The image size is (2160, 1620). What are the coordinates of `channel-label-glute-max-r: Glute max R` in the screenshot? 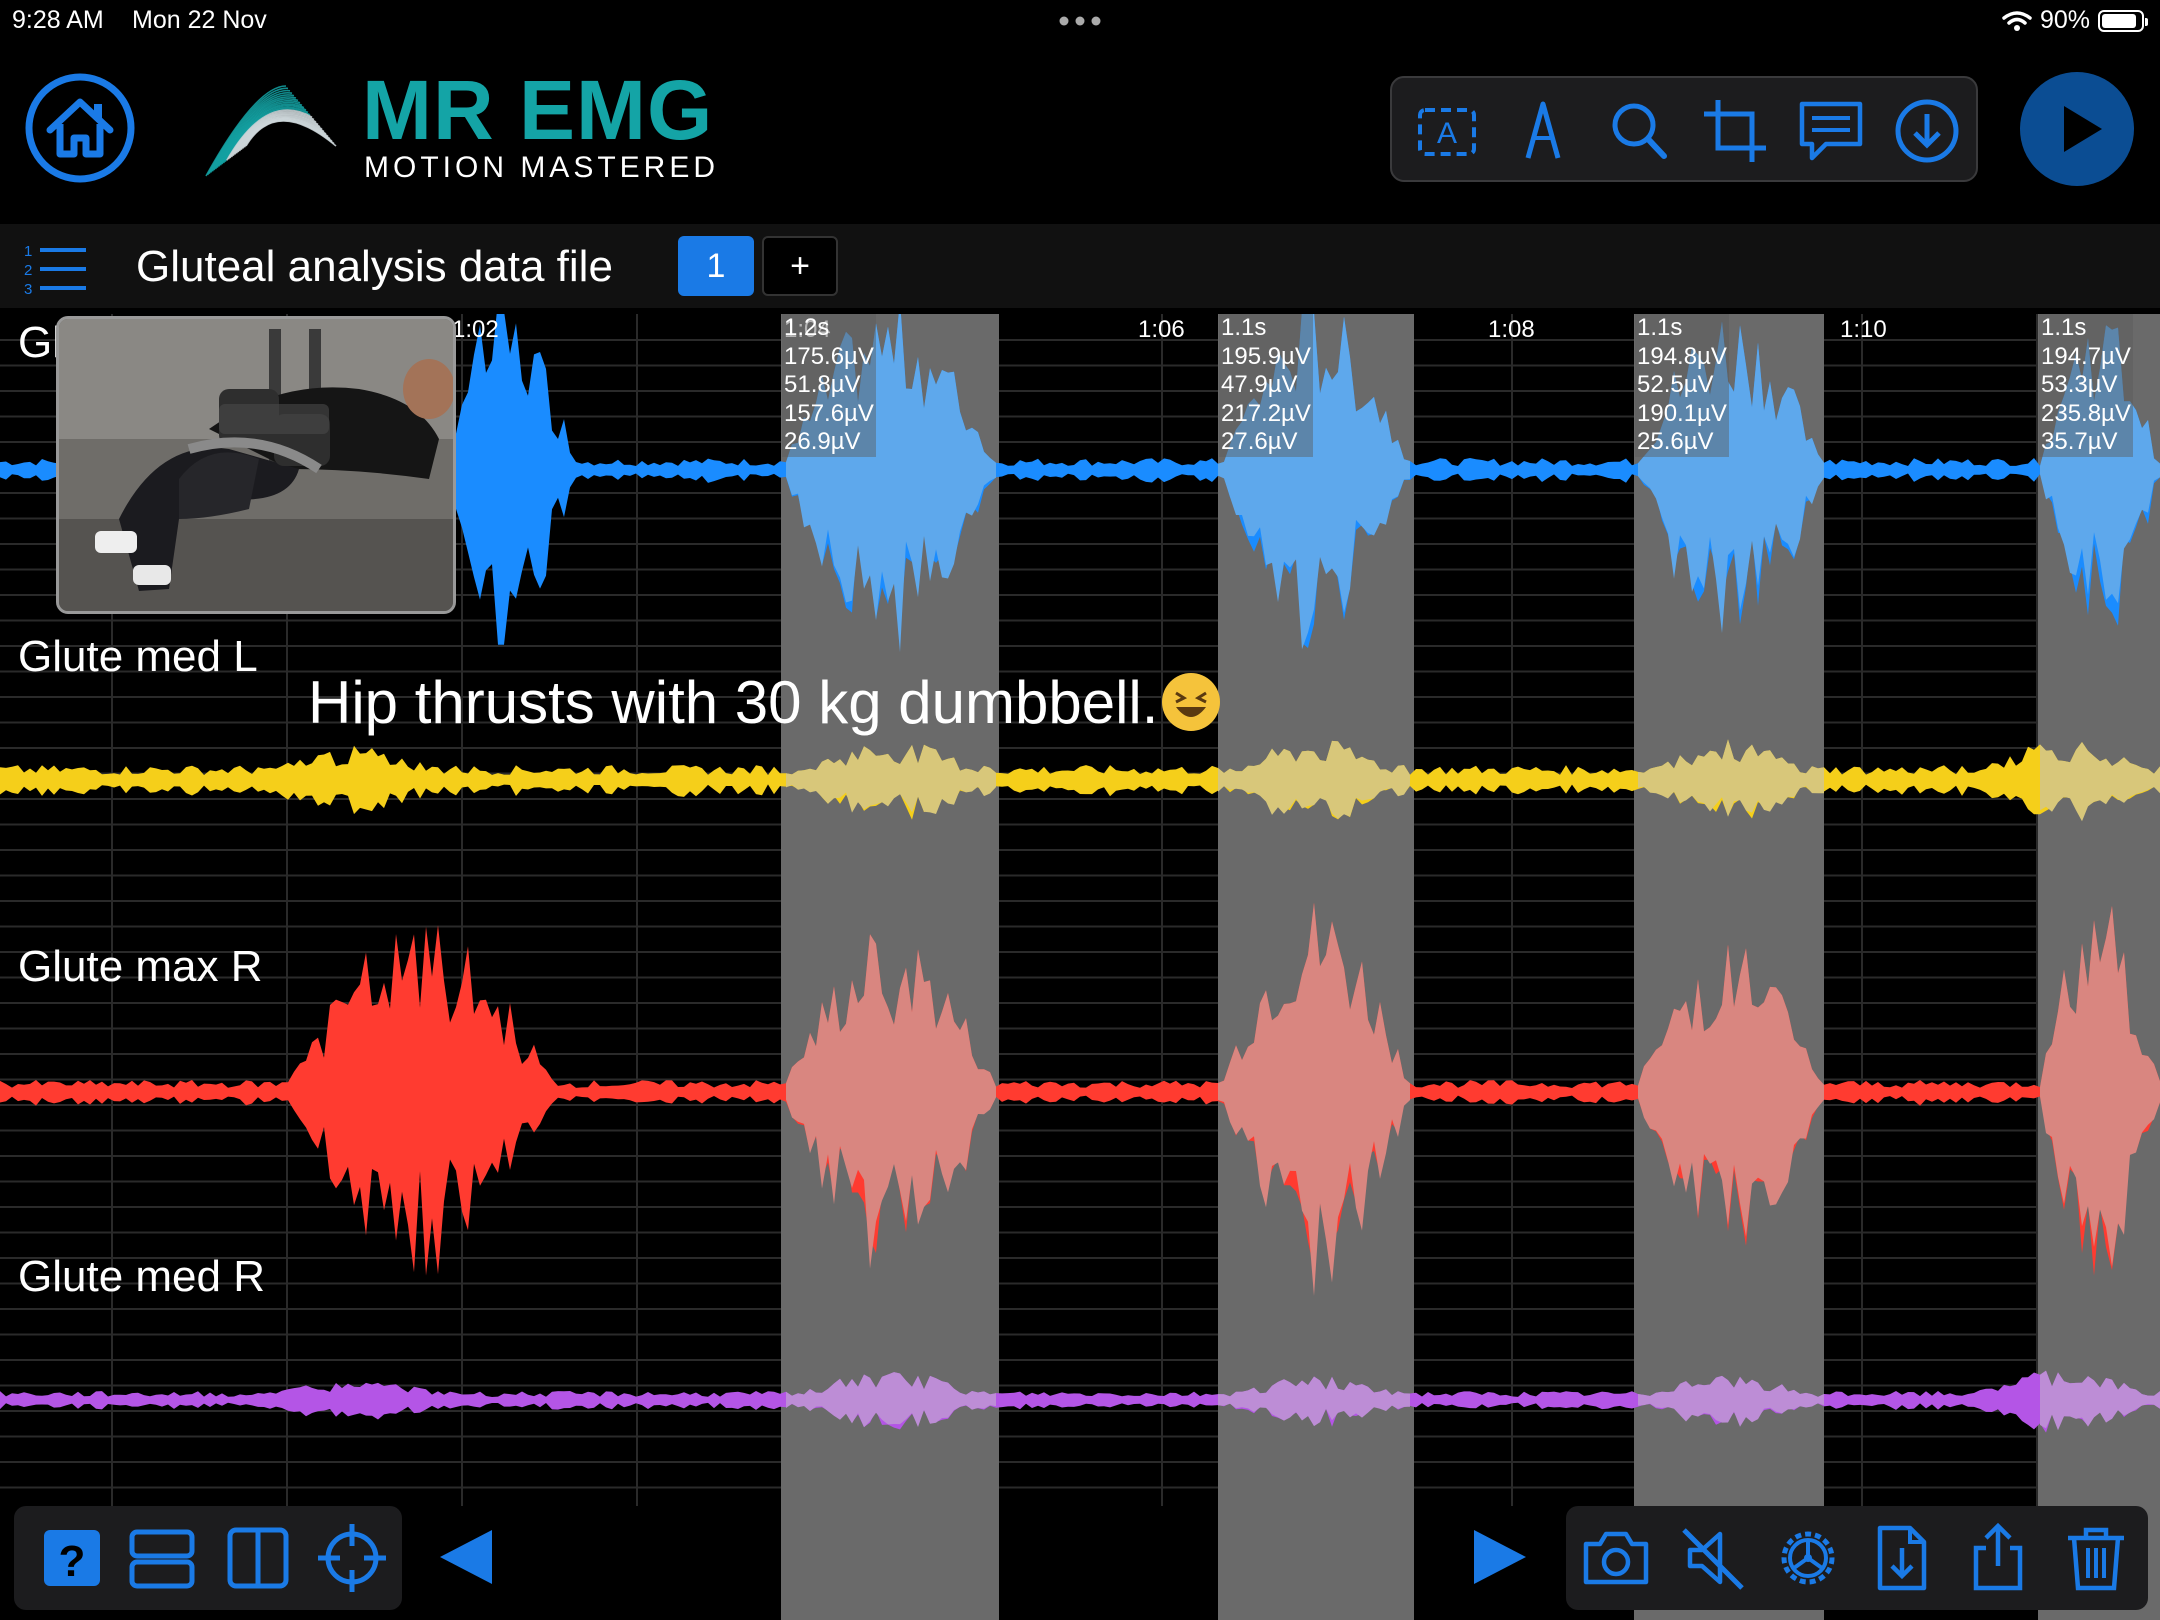 It's located at (140, 966).